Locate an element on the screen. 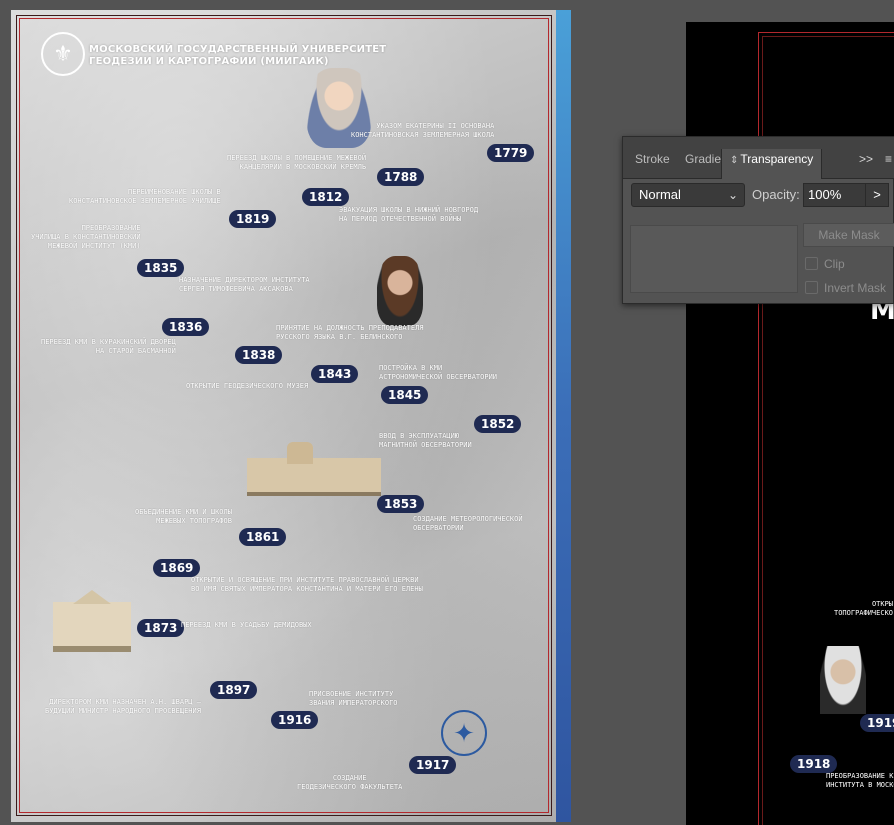  invert-mask-option: Invert Mask is located at coordinates (845, 288).